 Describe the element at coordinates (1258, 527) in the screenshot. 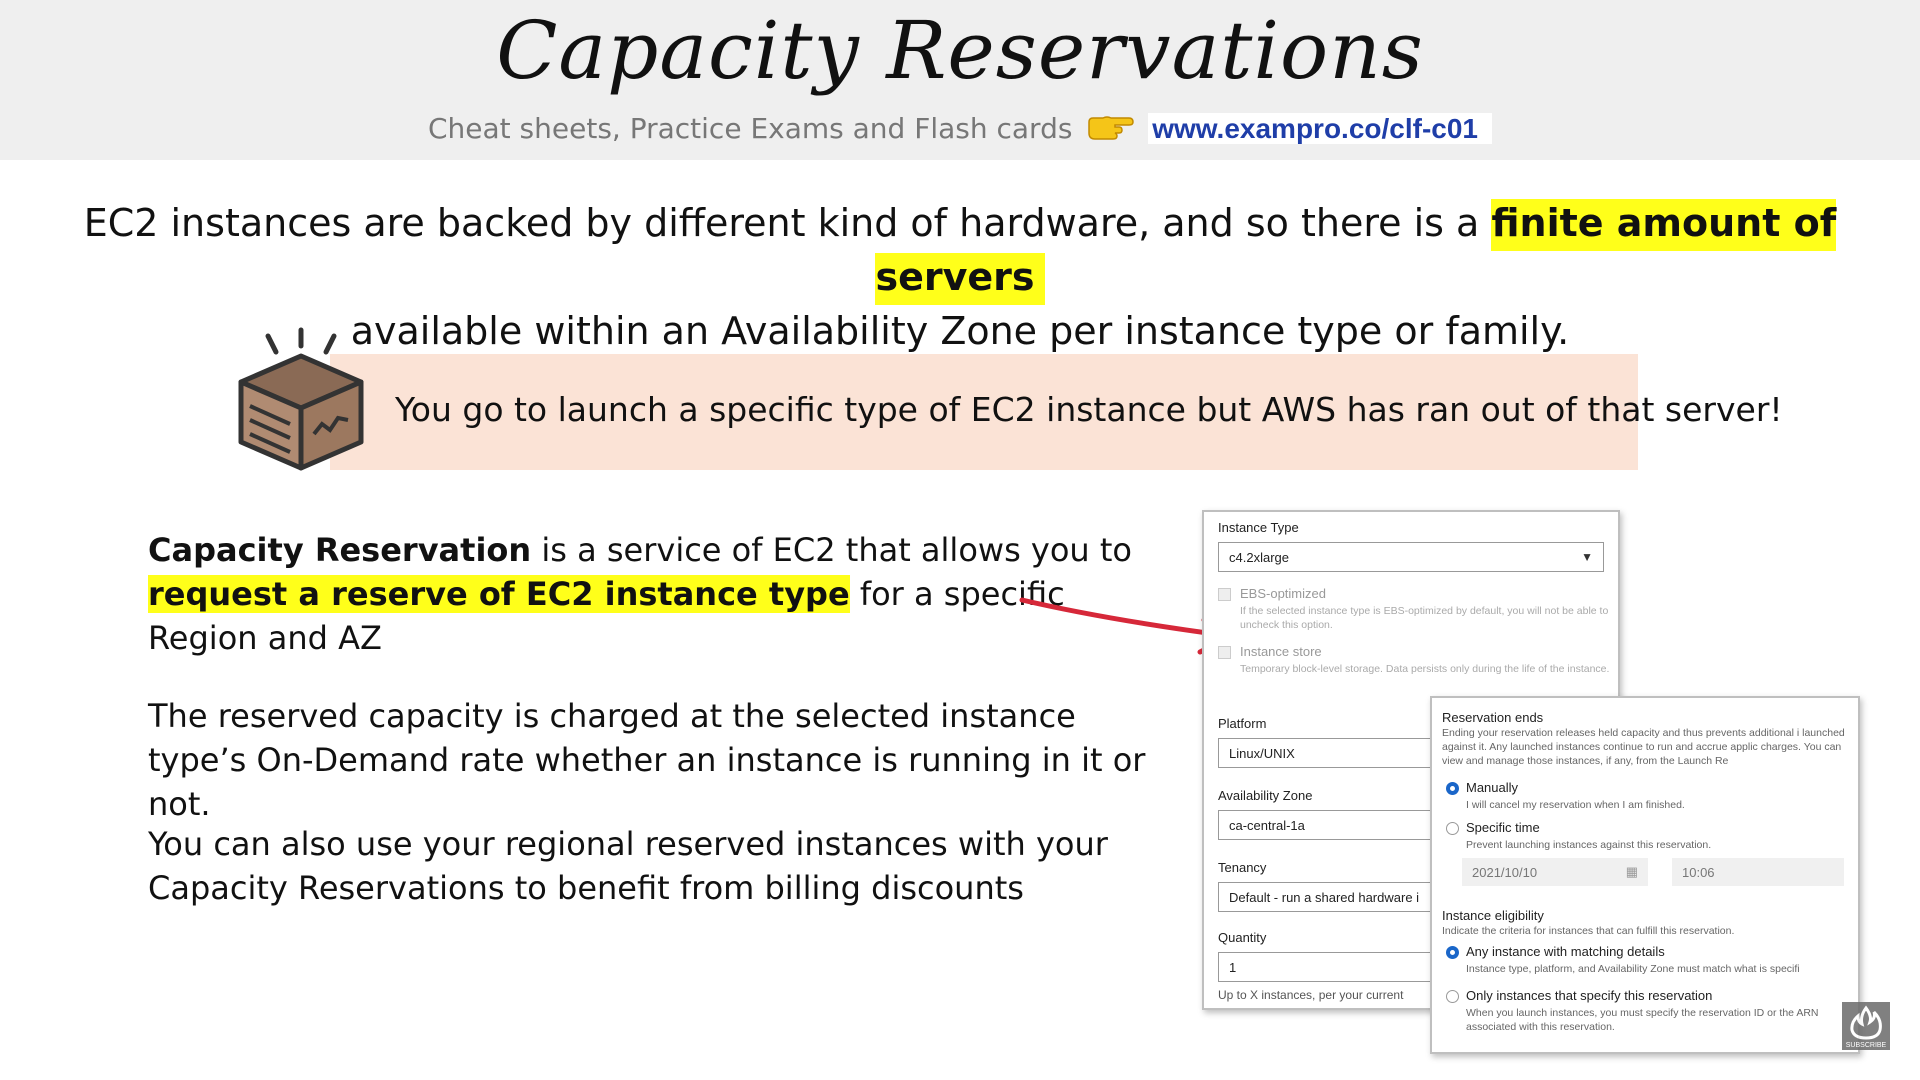

I see `instance-type-label: Instance Type` at that location.